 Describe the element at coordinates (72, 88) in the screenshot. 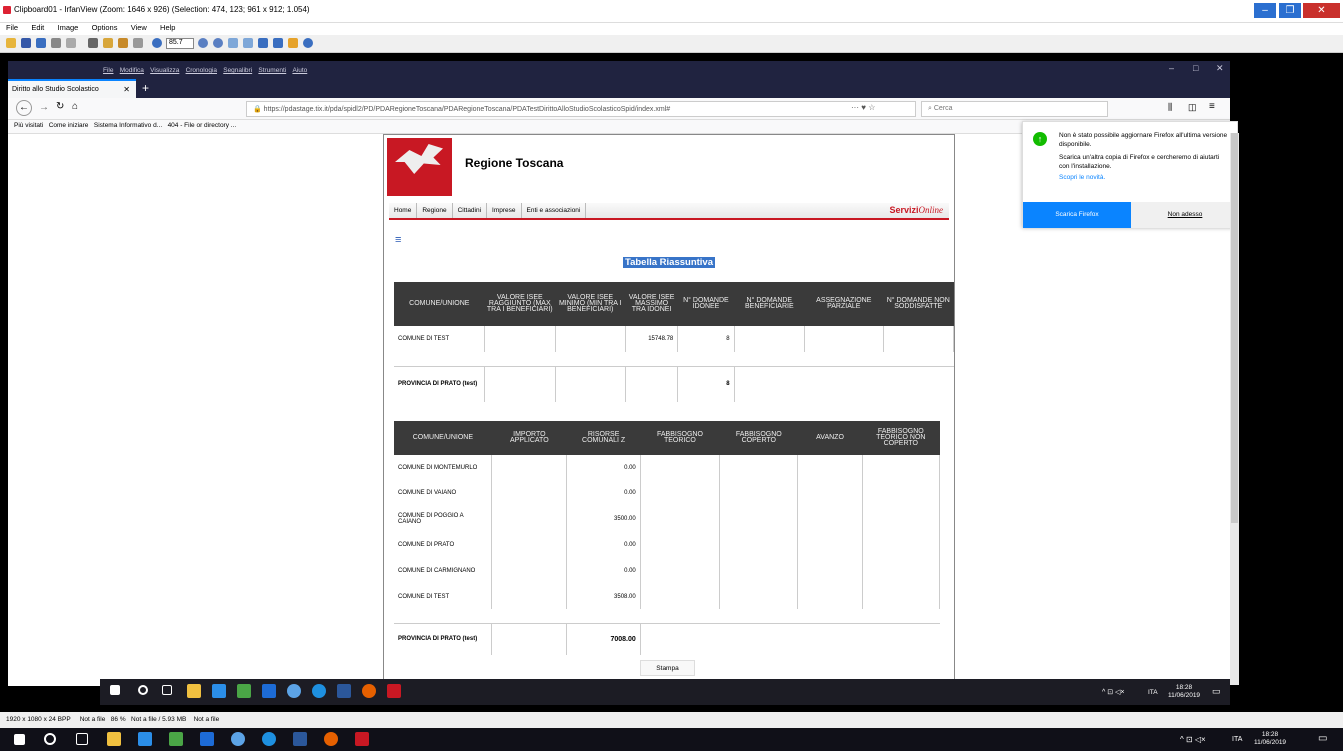

I see `tab-diritto-studio: Diritto allo Studio Scolastico ✕` at that location.